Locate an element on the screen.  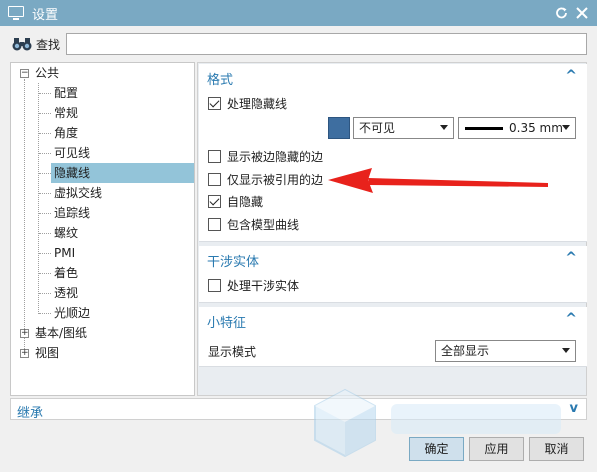
display-mode-dropdown: 全部显示 is located at coordinates (505, 351).